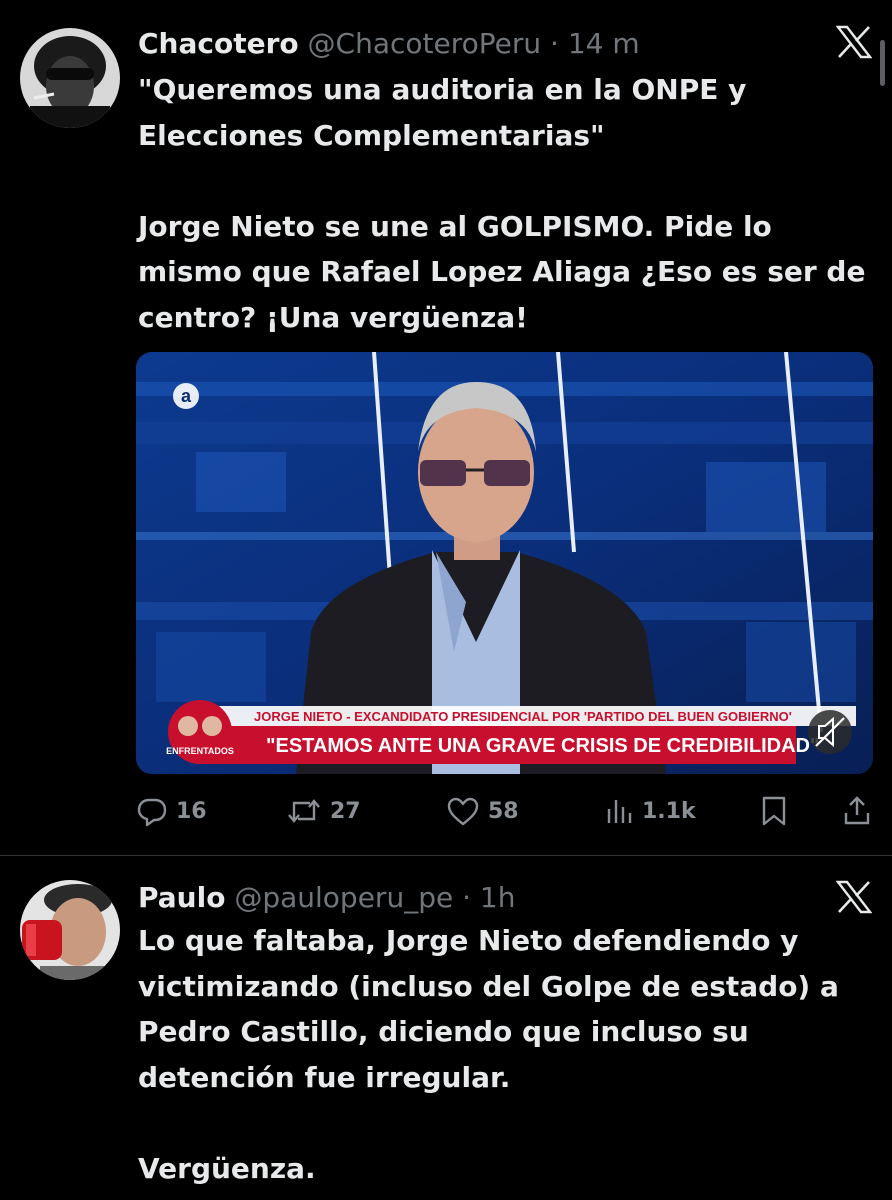 The image size is (892, 1200). I want to click on repost-count: 27, so click(345, 811).